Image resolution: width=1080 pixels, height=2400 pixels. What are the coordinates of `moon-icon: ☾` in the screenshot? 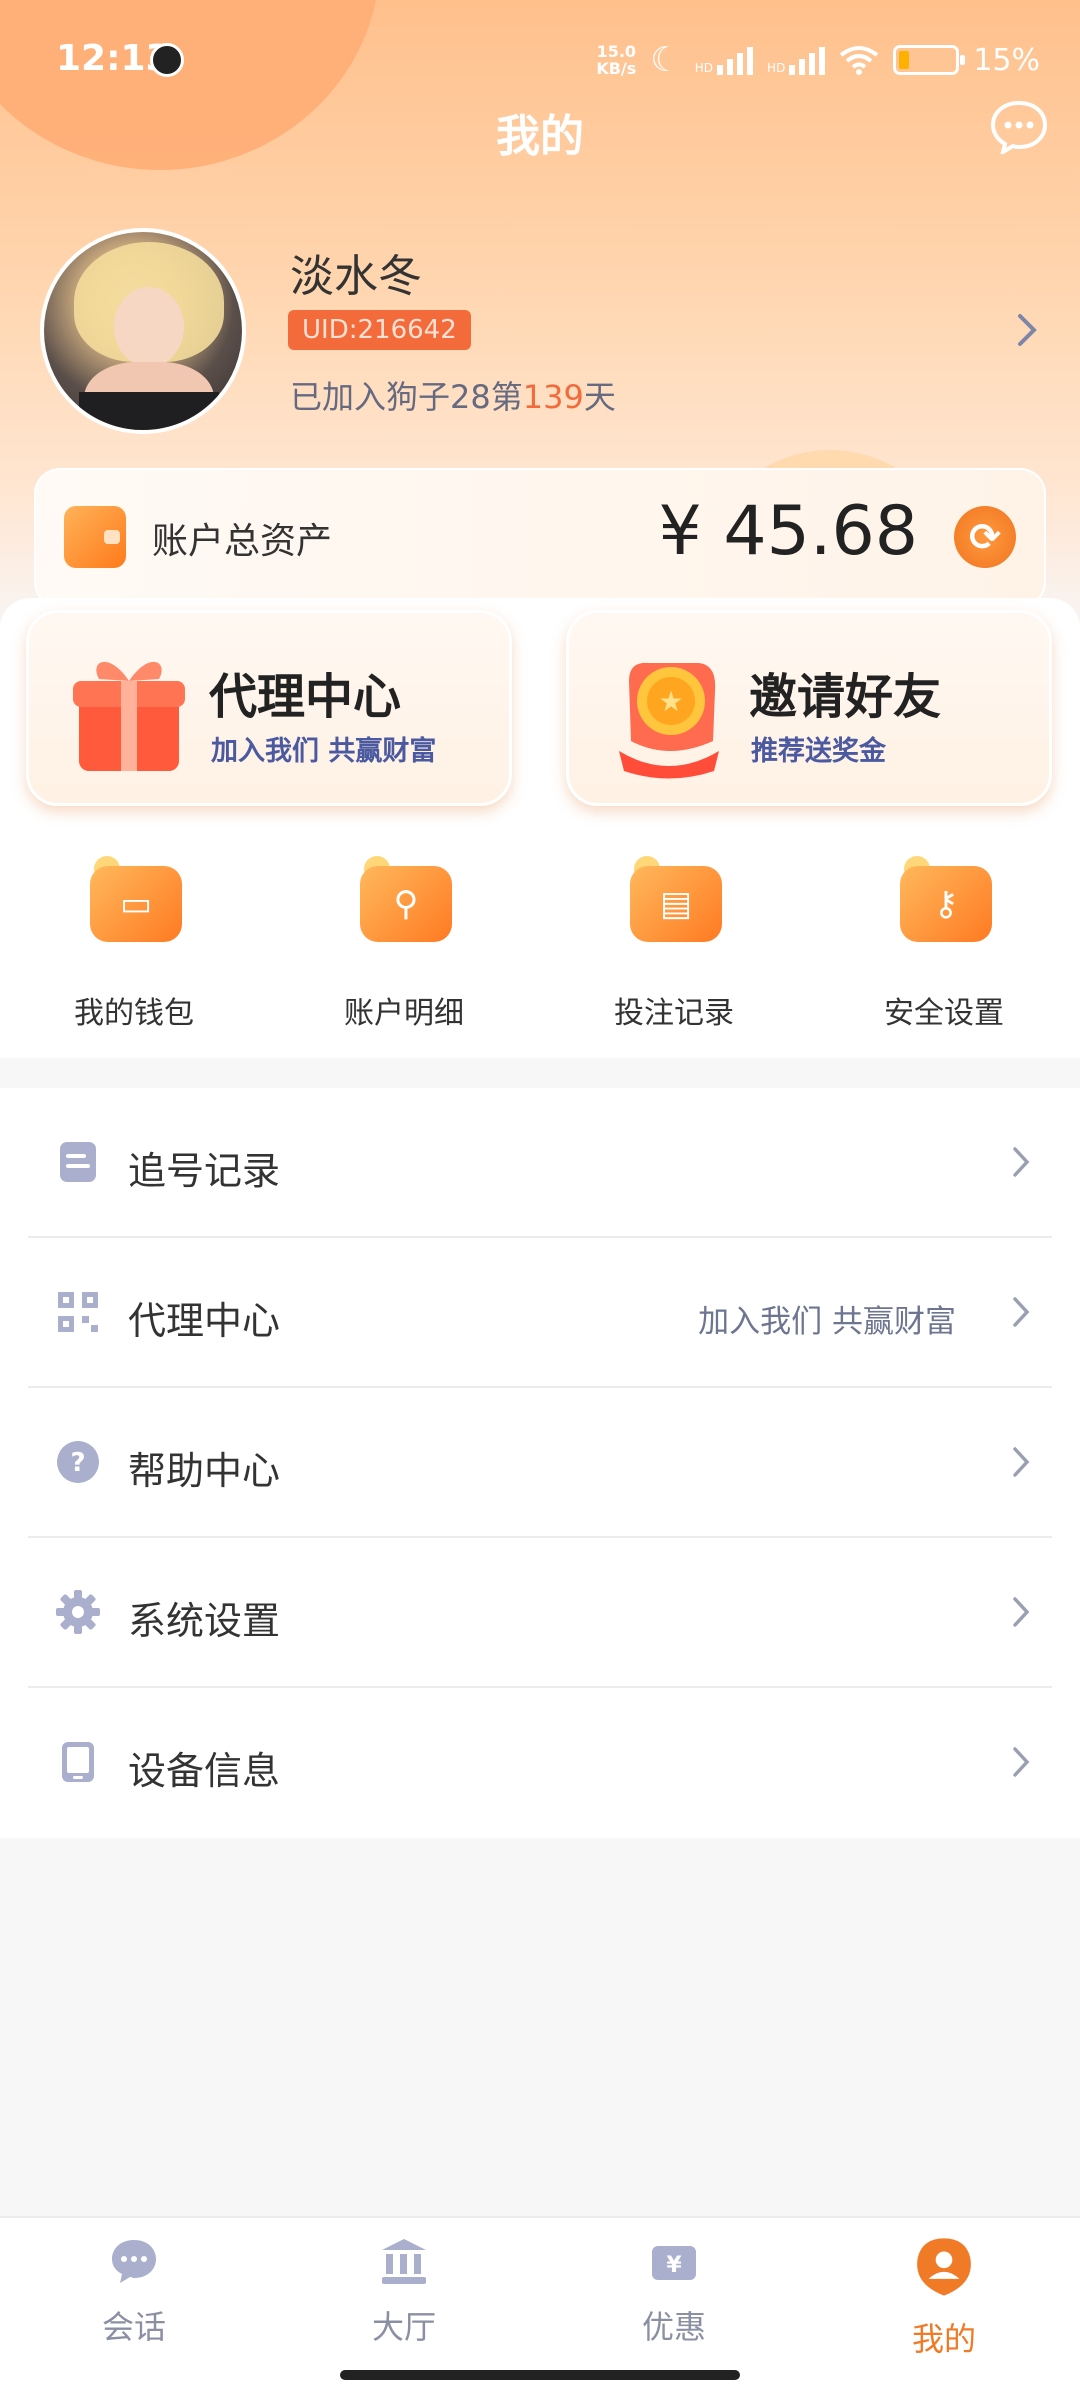 It's located at (665, 60).